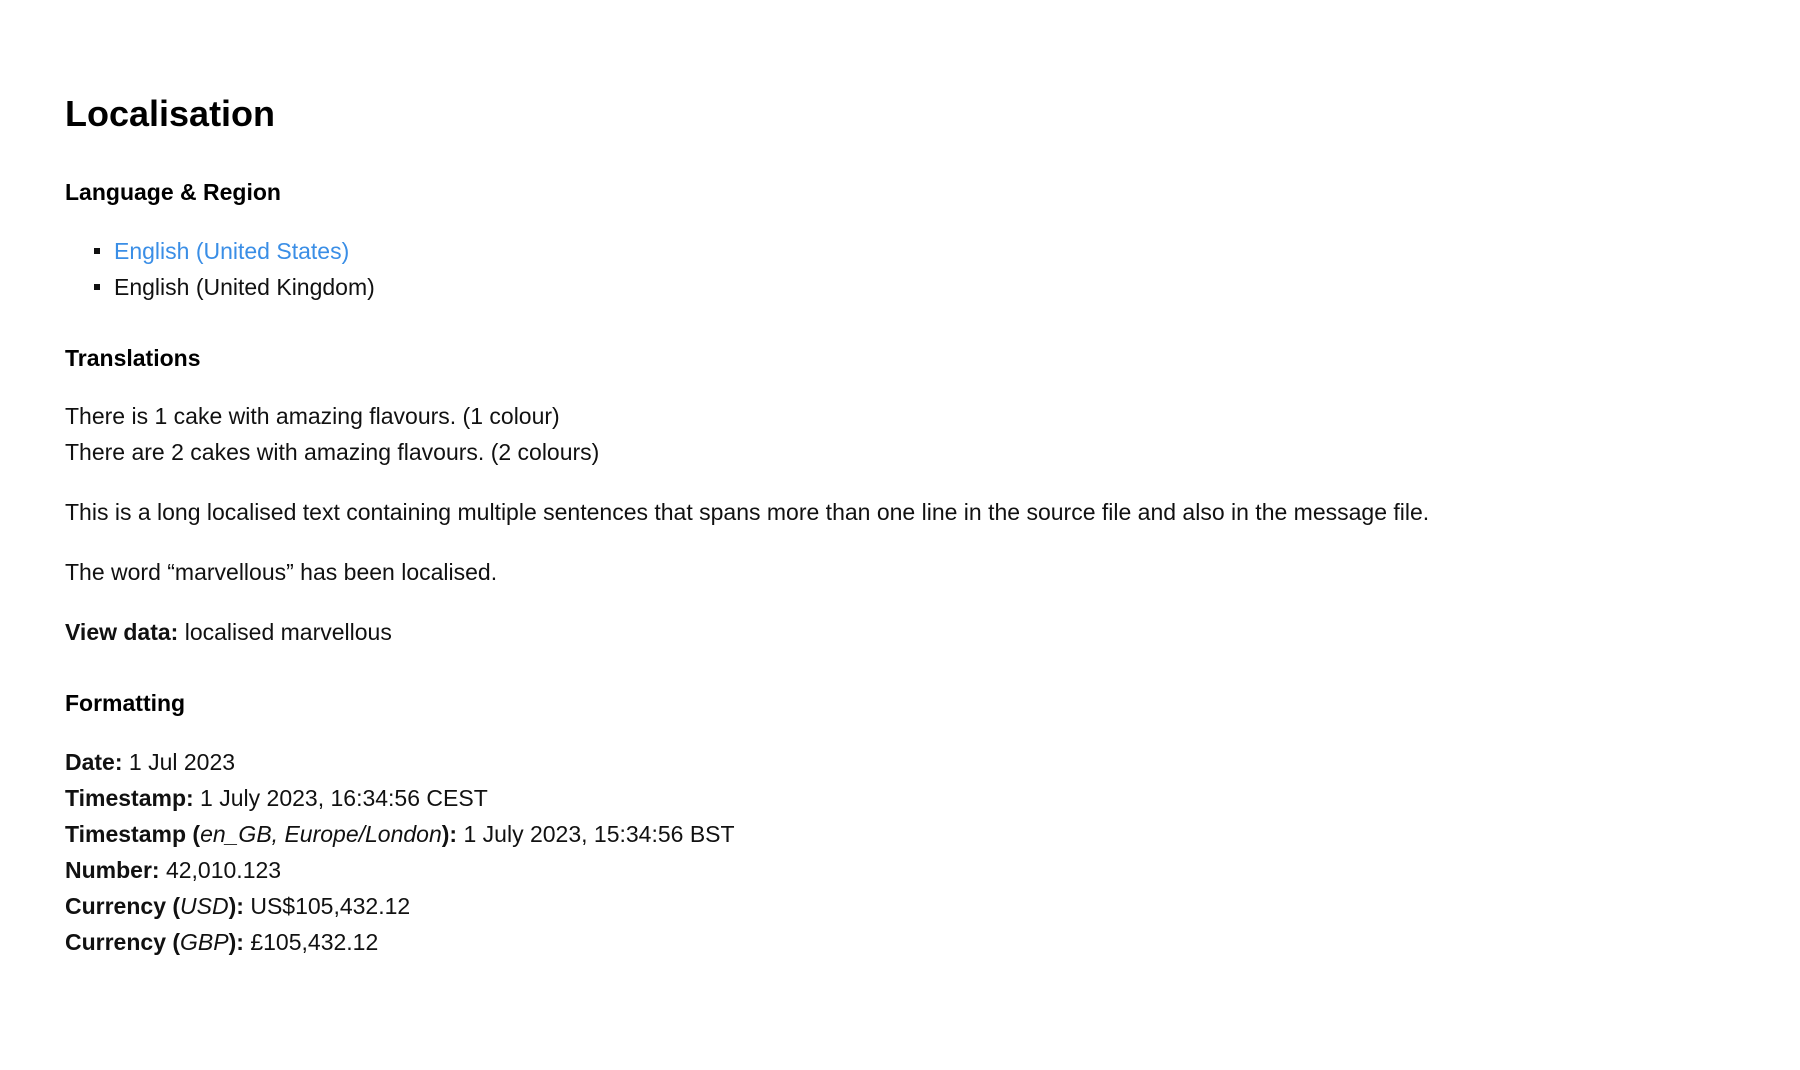  I want to click on currency-gbp-label-pre: Currency (, so click(123, 941).